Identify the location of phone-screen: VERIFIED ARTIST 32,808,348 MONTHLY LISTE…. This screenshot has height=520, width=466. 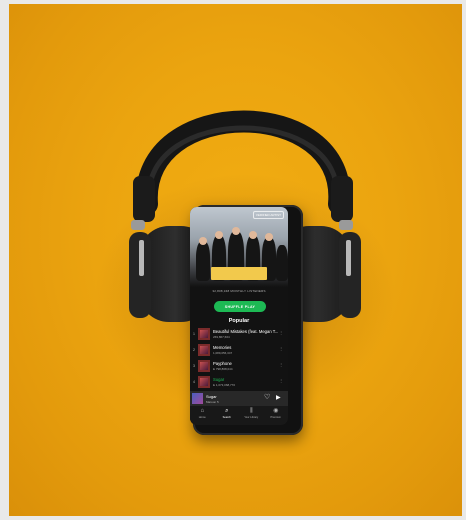
(239, 316).